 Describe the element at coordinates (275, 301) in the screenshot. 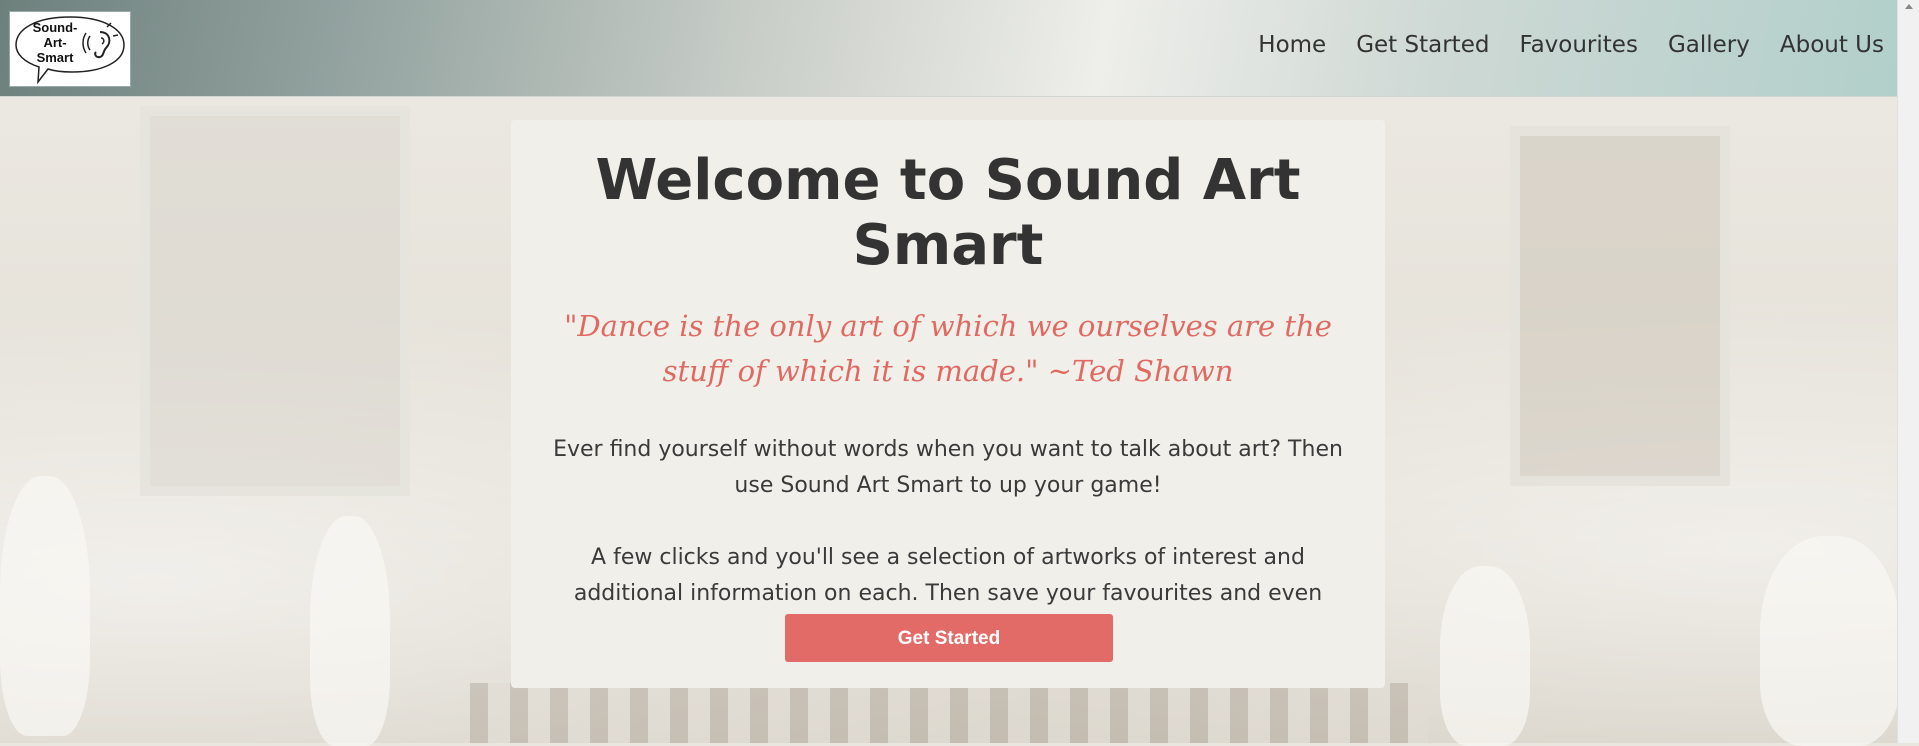

I see `background-relief-left` at that location.